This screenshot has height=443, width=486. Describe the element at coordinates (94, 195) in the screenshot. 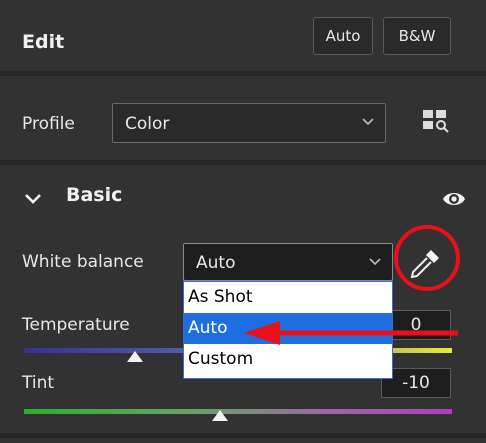

I see `section-title: Basic` at that location.